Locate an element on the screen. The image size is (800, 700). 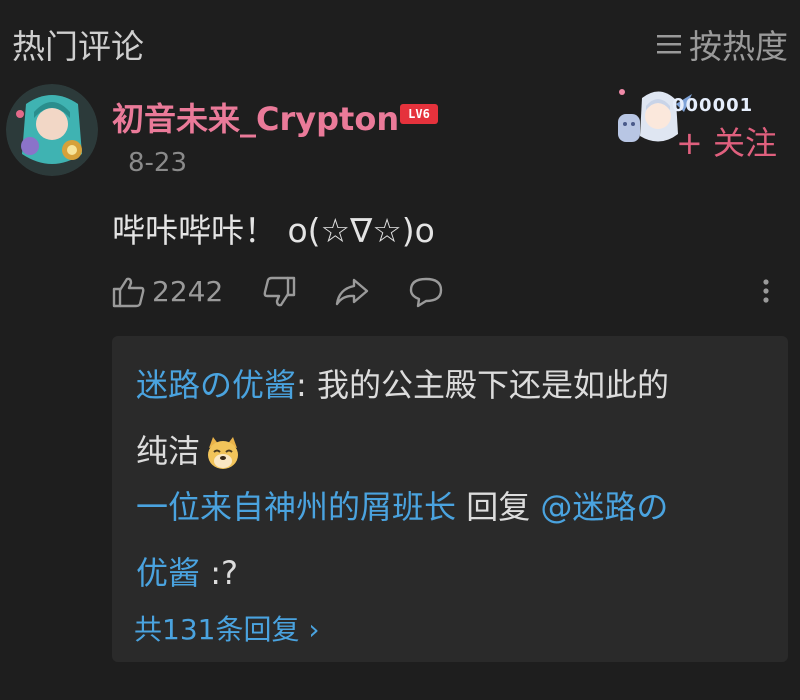
reply-2-line-2: 优酱 :? is located at coordinates (187, 571).